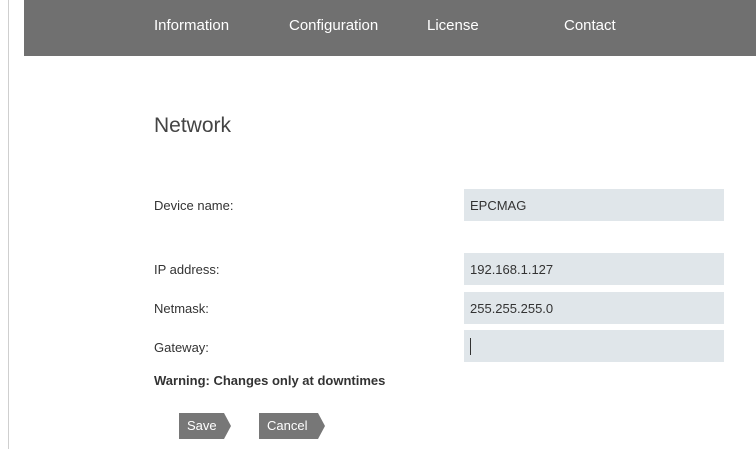 This screenshot has width=756, height=449. What do you see at coordinates (187, 269) in the screenshot?
I see `ip-address-label: IP address:` at bounding box center [187, 269].